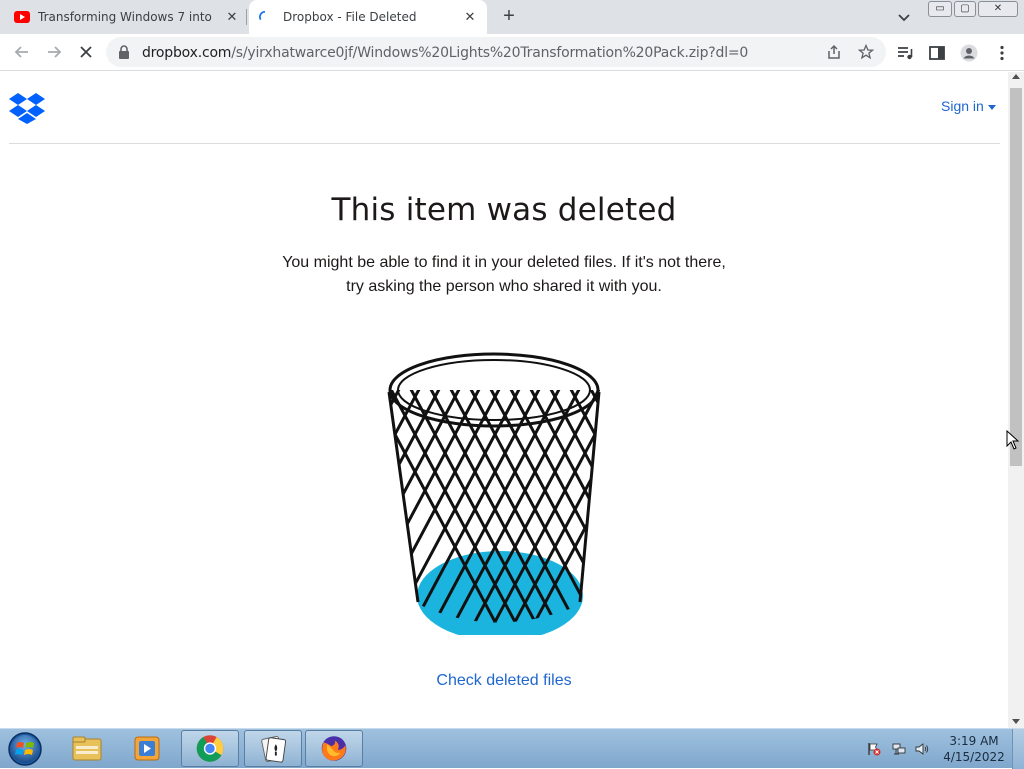  What do you see at coordinates (504, 681) in the screenshot?
I see `check-deleted-files-link: Check deleted files` at bounding box center [504, 681].